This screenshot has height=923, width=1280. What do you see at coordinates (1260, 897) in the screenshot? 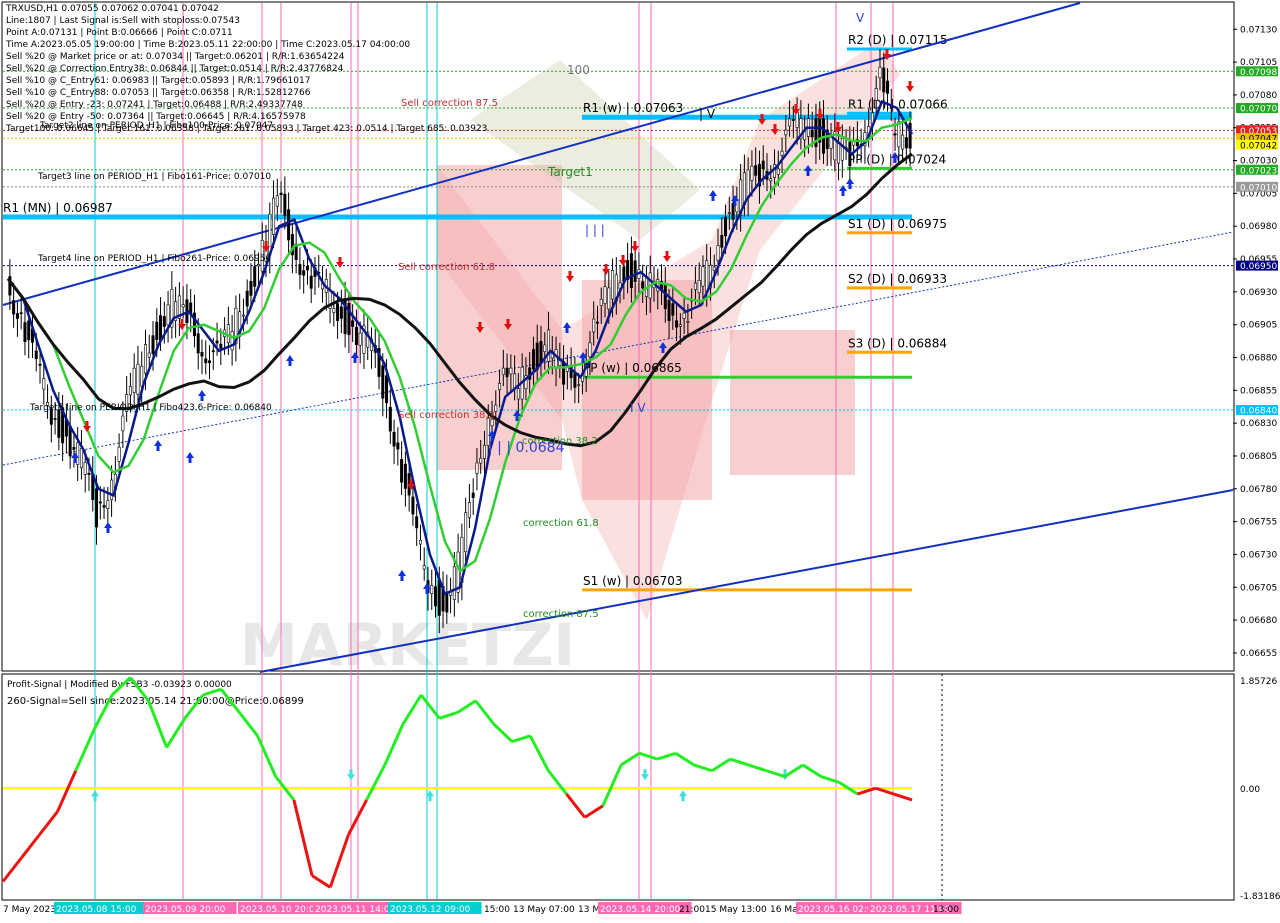
I see `indicator-y-label: -1.83186` at bounding box center [1260, 897].